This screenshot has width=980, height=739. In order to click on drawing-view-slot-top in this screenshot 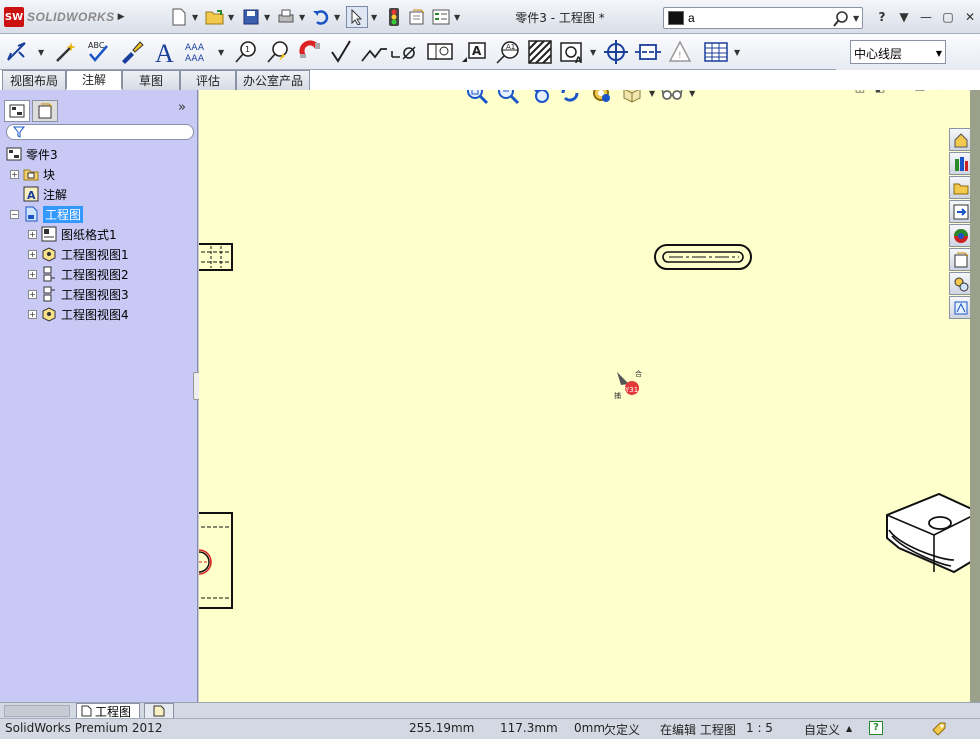, I will do `click(703, 257)`.